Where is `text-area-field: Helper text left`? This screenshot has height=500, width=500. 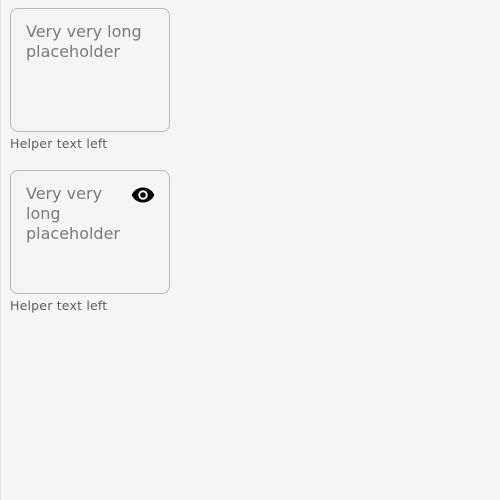
text-area-field: Helper text left is located at coordinates (90, 80).